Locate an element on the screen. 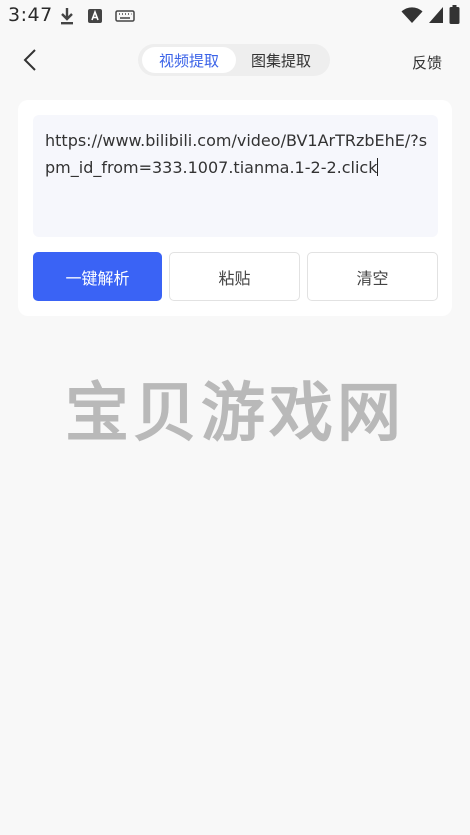 This screenshot has height=835, width=470. tab-video-extract: 视频提取 is located at coordinates (189, 60).